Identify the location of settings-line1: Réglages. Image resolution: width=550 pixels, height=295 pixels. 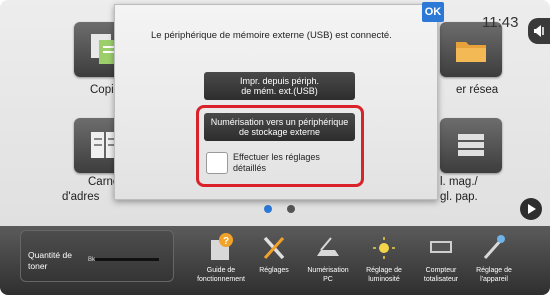
(274, 270).